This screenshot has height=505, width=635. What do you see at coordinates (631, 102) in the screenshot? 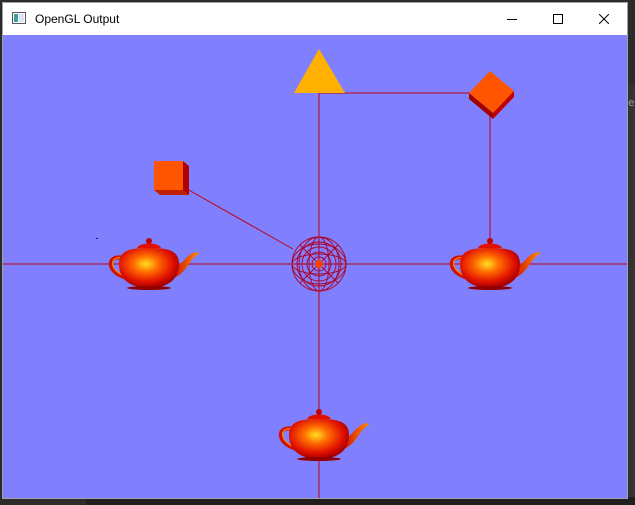
I see `background-window-text: e` at bounding box center [631, 102].